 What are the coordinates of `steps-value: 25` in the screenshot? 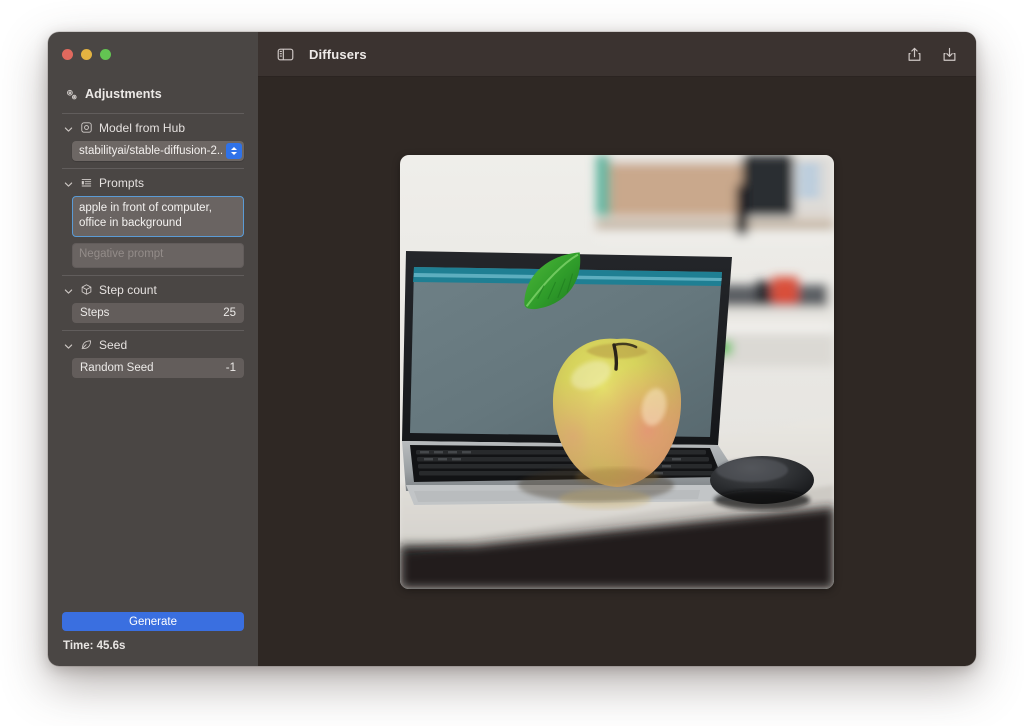 It's located at (229, 313).